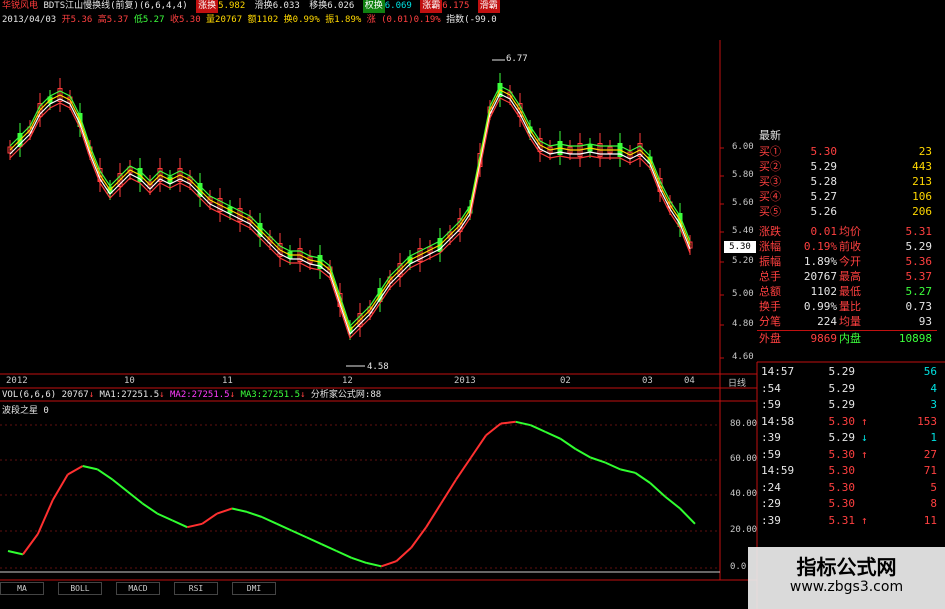 The height and width of the screenshot is (609, 945). I want to click on stat-value: 0.01, so click(824, 231).